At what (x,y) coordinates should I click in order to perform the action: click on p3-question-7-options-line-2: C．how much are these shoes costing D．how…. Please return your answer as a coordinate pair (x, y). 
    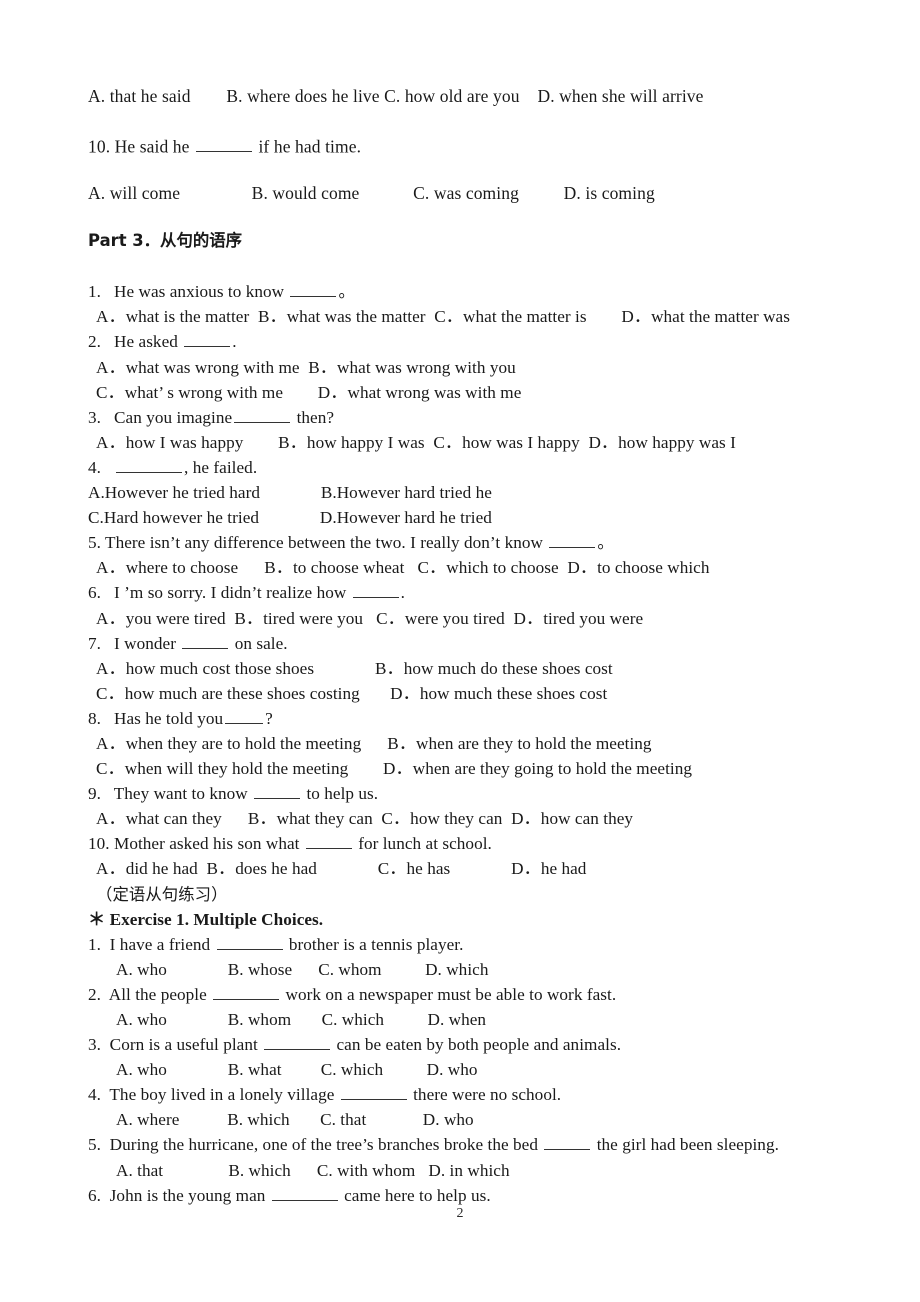
    Looking at the image, I should click on (352, 693).